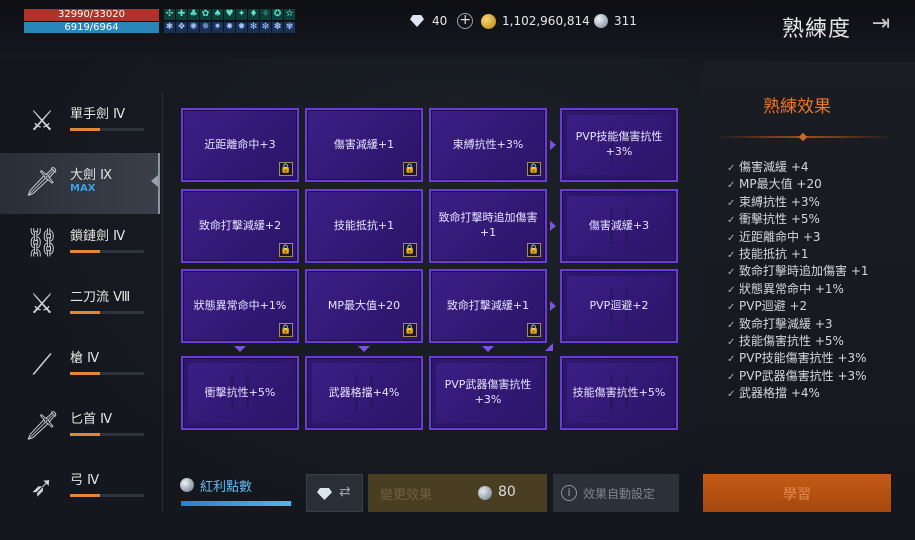  I want to click on mastery-node: 致命打擊時追加傷害+1 🔒, so click(488, 226).